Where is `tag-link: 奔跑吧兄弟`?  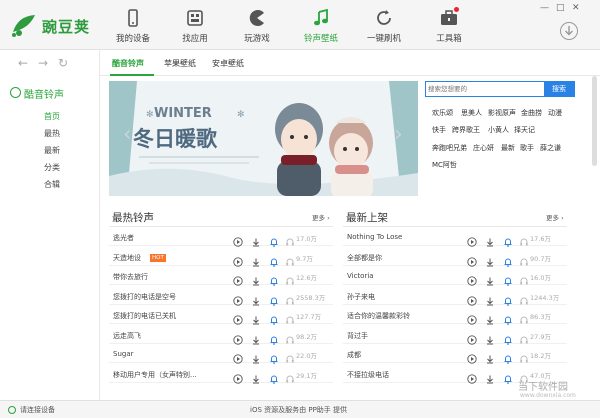
tag-link: 奔跑吧兄弟 is located at coordinates (449, 148).